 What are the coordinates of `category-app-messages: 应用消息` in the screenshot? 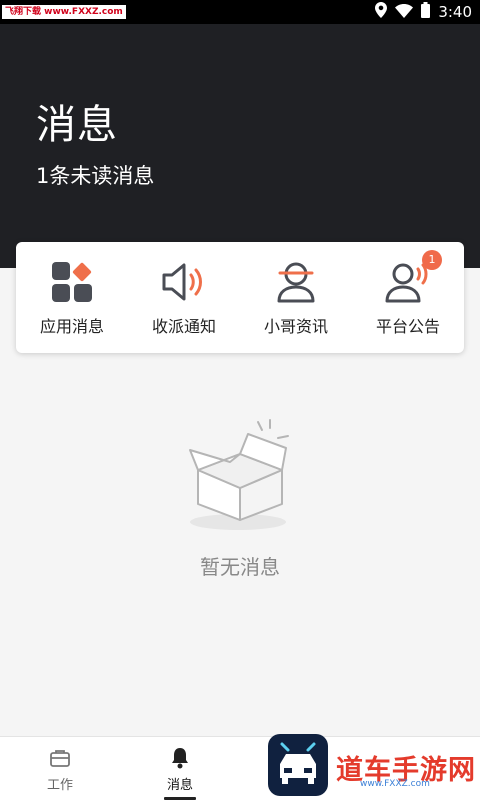 It's located at (72, 297).